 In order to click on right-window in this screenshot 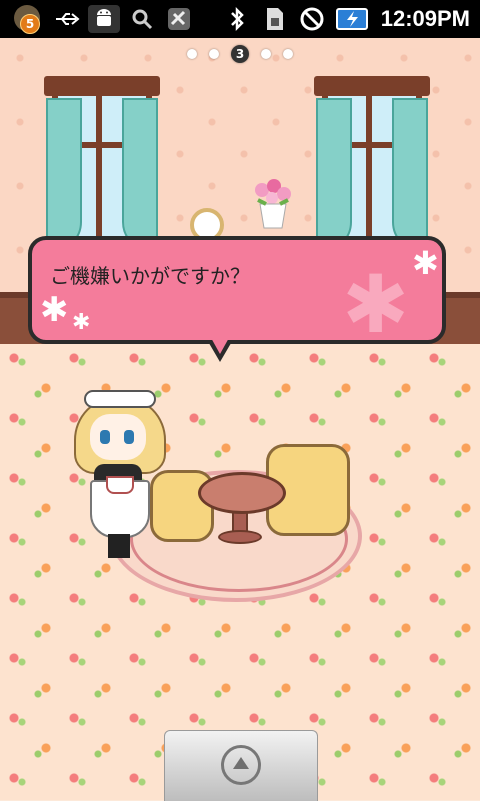, I will do `click(372, 164)`.